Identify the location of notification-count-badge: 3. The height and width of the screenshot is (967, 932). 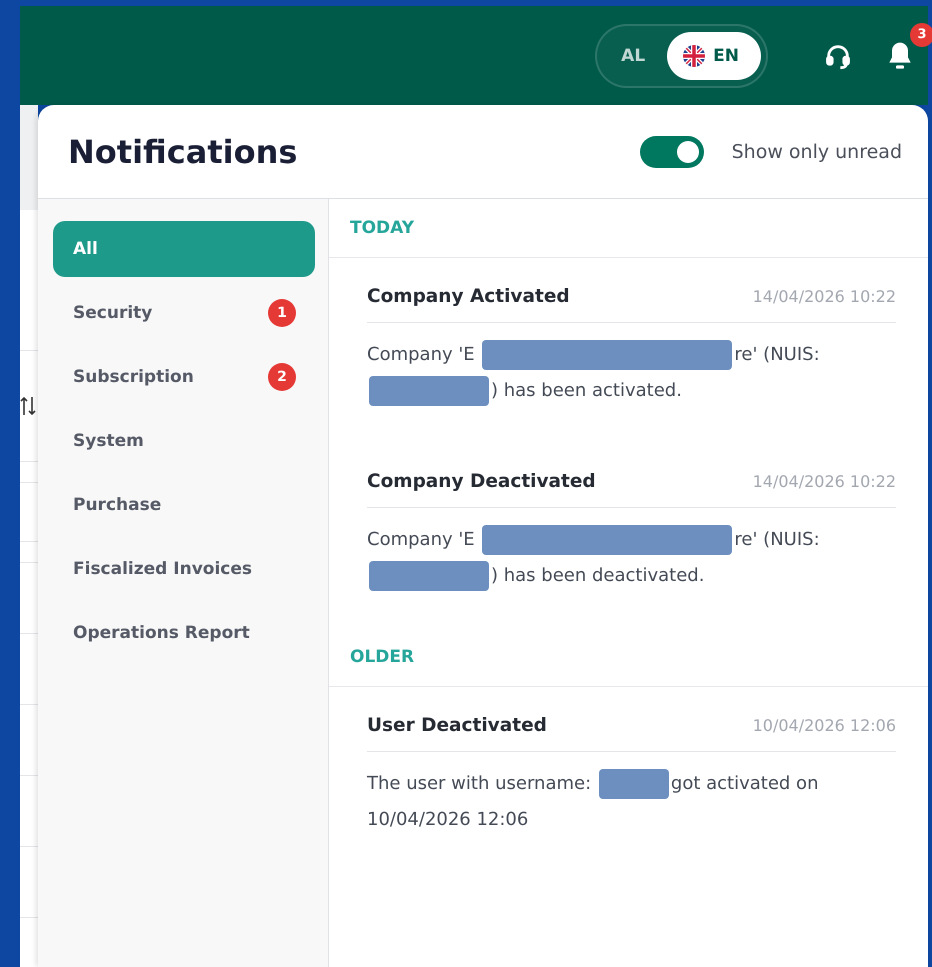
(921, 34).